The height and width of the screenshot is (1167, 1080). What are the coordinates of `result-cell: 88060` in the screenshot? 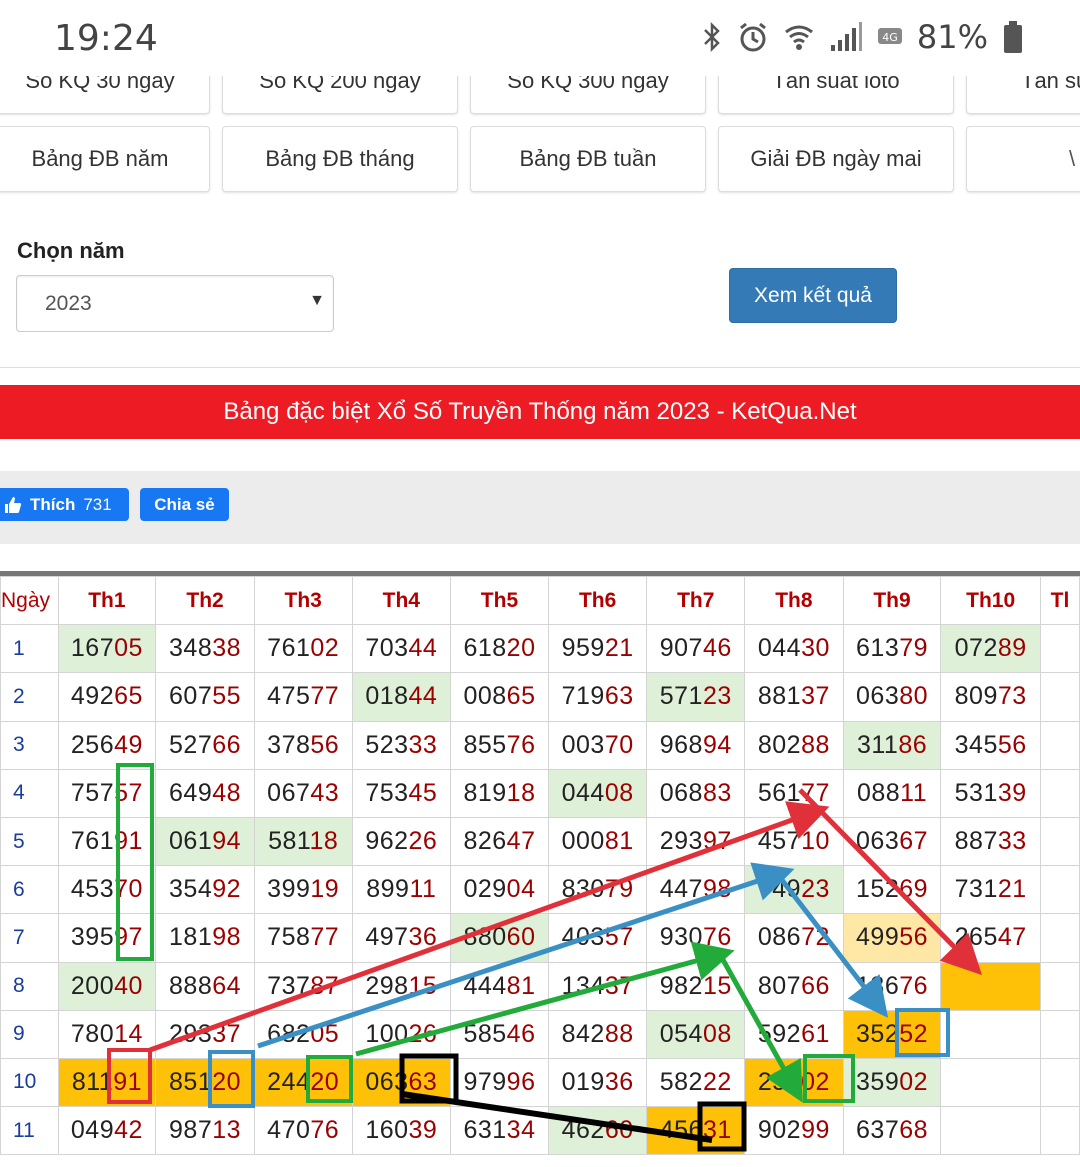 It's located at (499, 938).